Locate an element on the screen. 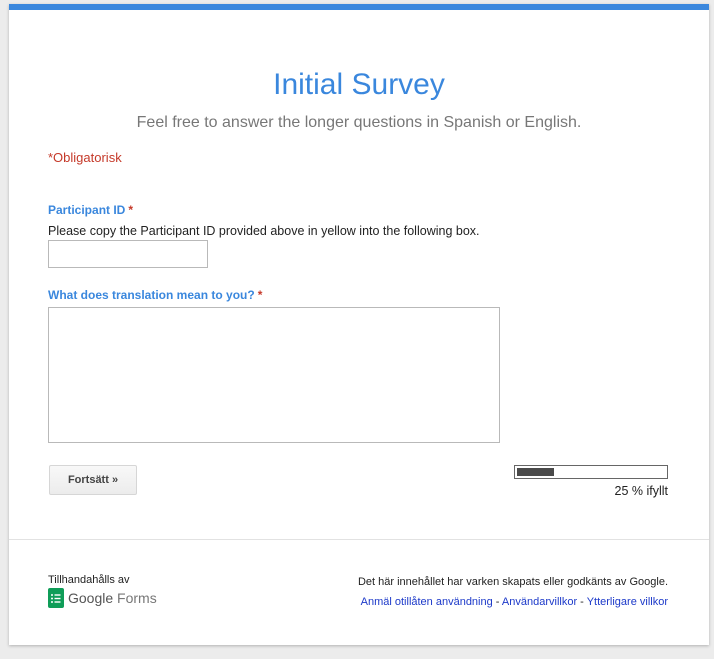  continue-button: Fortsätt » is located at coordinates (93, 480).